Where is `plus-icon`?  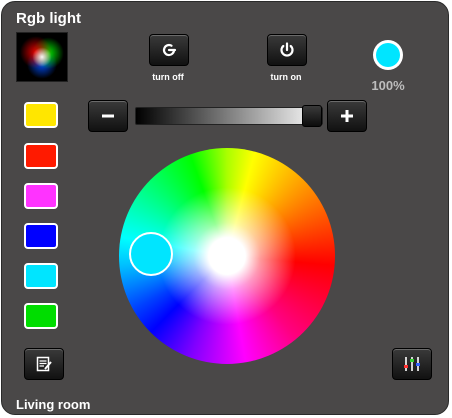 plus-icon is located at coordinates (347, 116).